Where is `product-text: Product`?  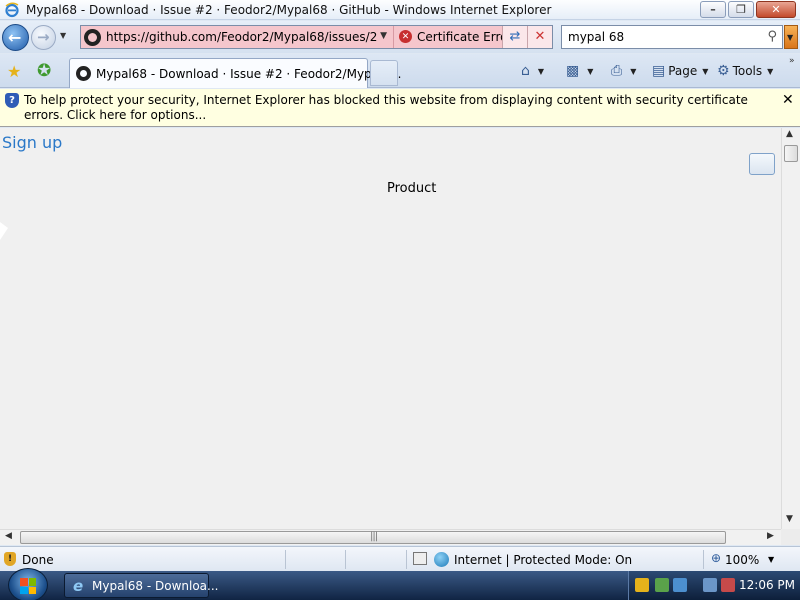 product-text: Product is located at coordinates (412, 188).